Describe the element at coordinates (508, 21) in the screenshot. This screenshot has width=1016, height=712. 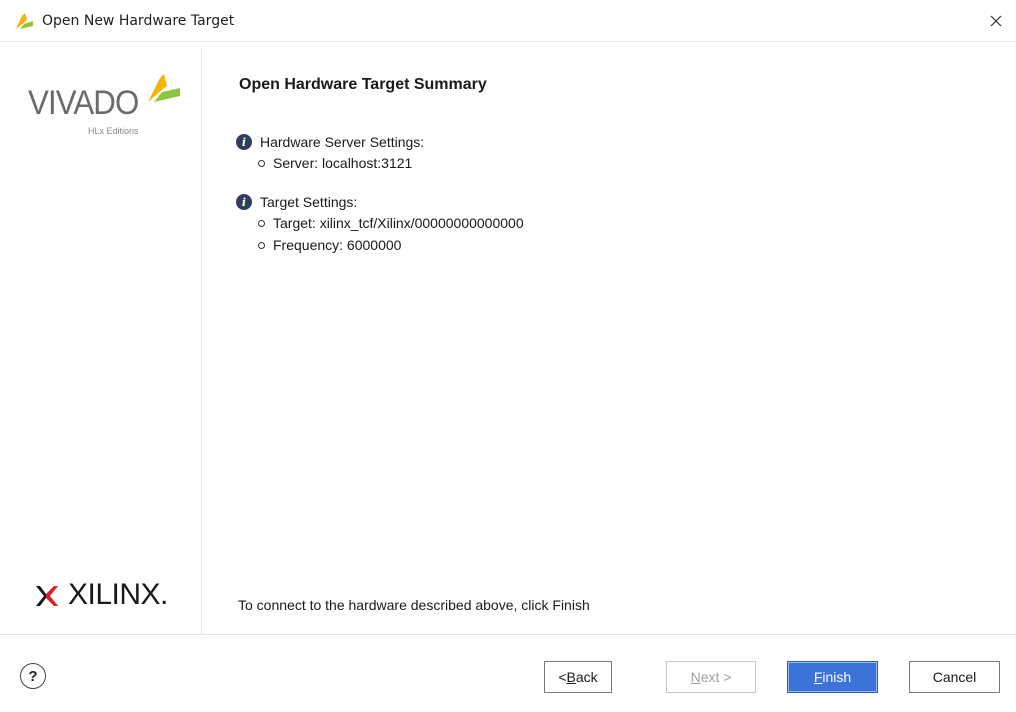
I see `title-bar: Open New Hardware Target` at that location.